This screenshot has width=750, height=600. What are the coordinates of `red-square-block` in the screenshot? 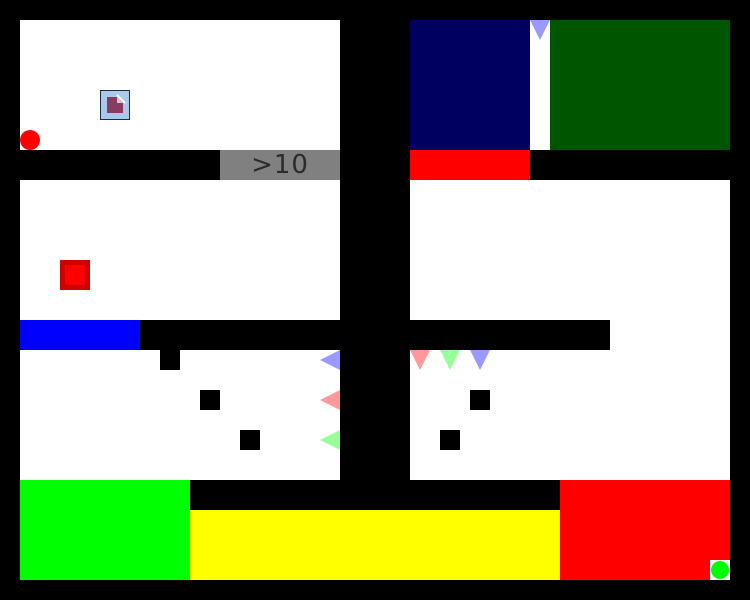 It's located at (75, 275).